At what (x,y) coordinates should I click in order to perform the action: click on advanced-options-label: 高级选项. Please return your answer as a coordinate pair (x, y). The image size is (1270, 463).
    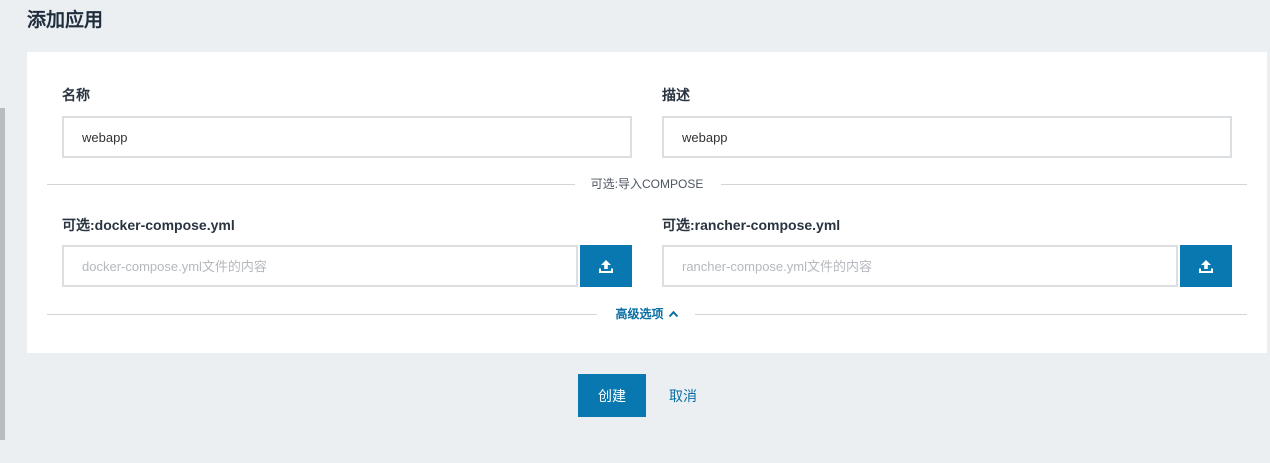
    Looking at the image, I should click on (639, 314).